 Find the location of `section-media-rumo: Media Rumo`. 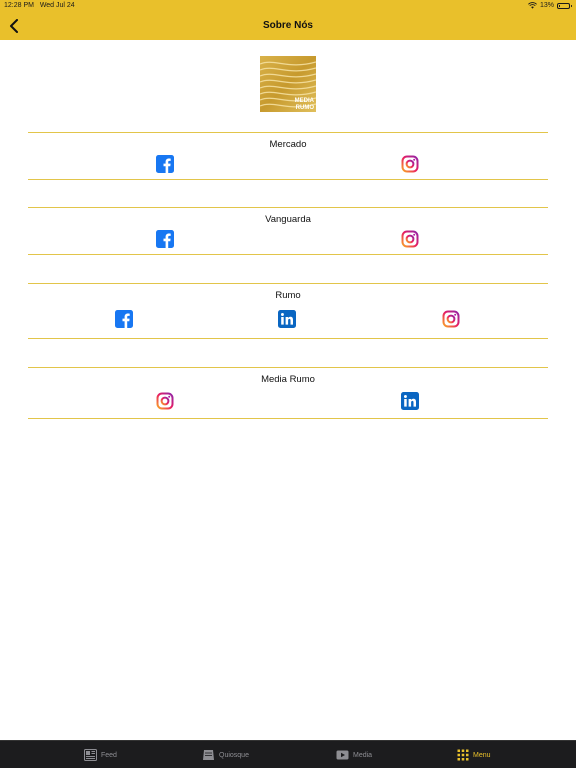

section-media-rumo: Media Rumo is located at coordinates (288, 393).